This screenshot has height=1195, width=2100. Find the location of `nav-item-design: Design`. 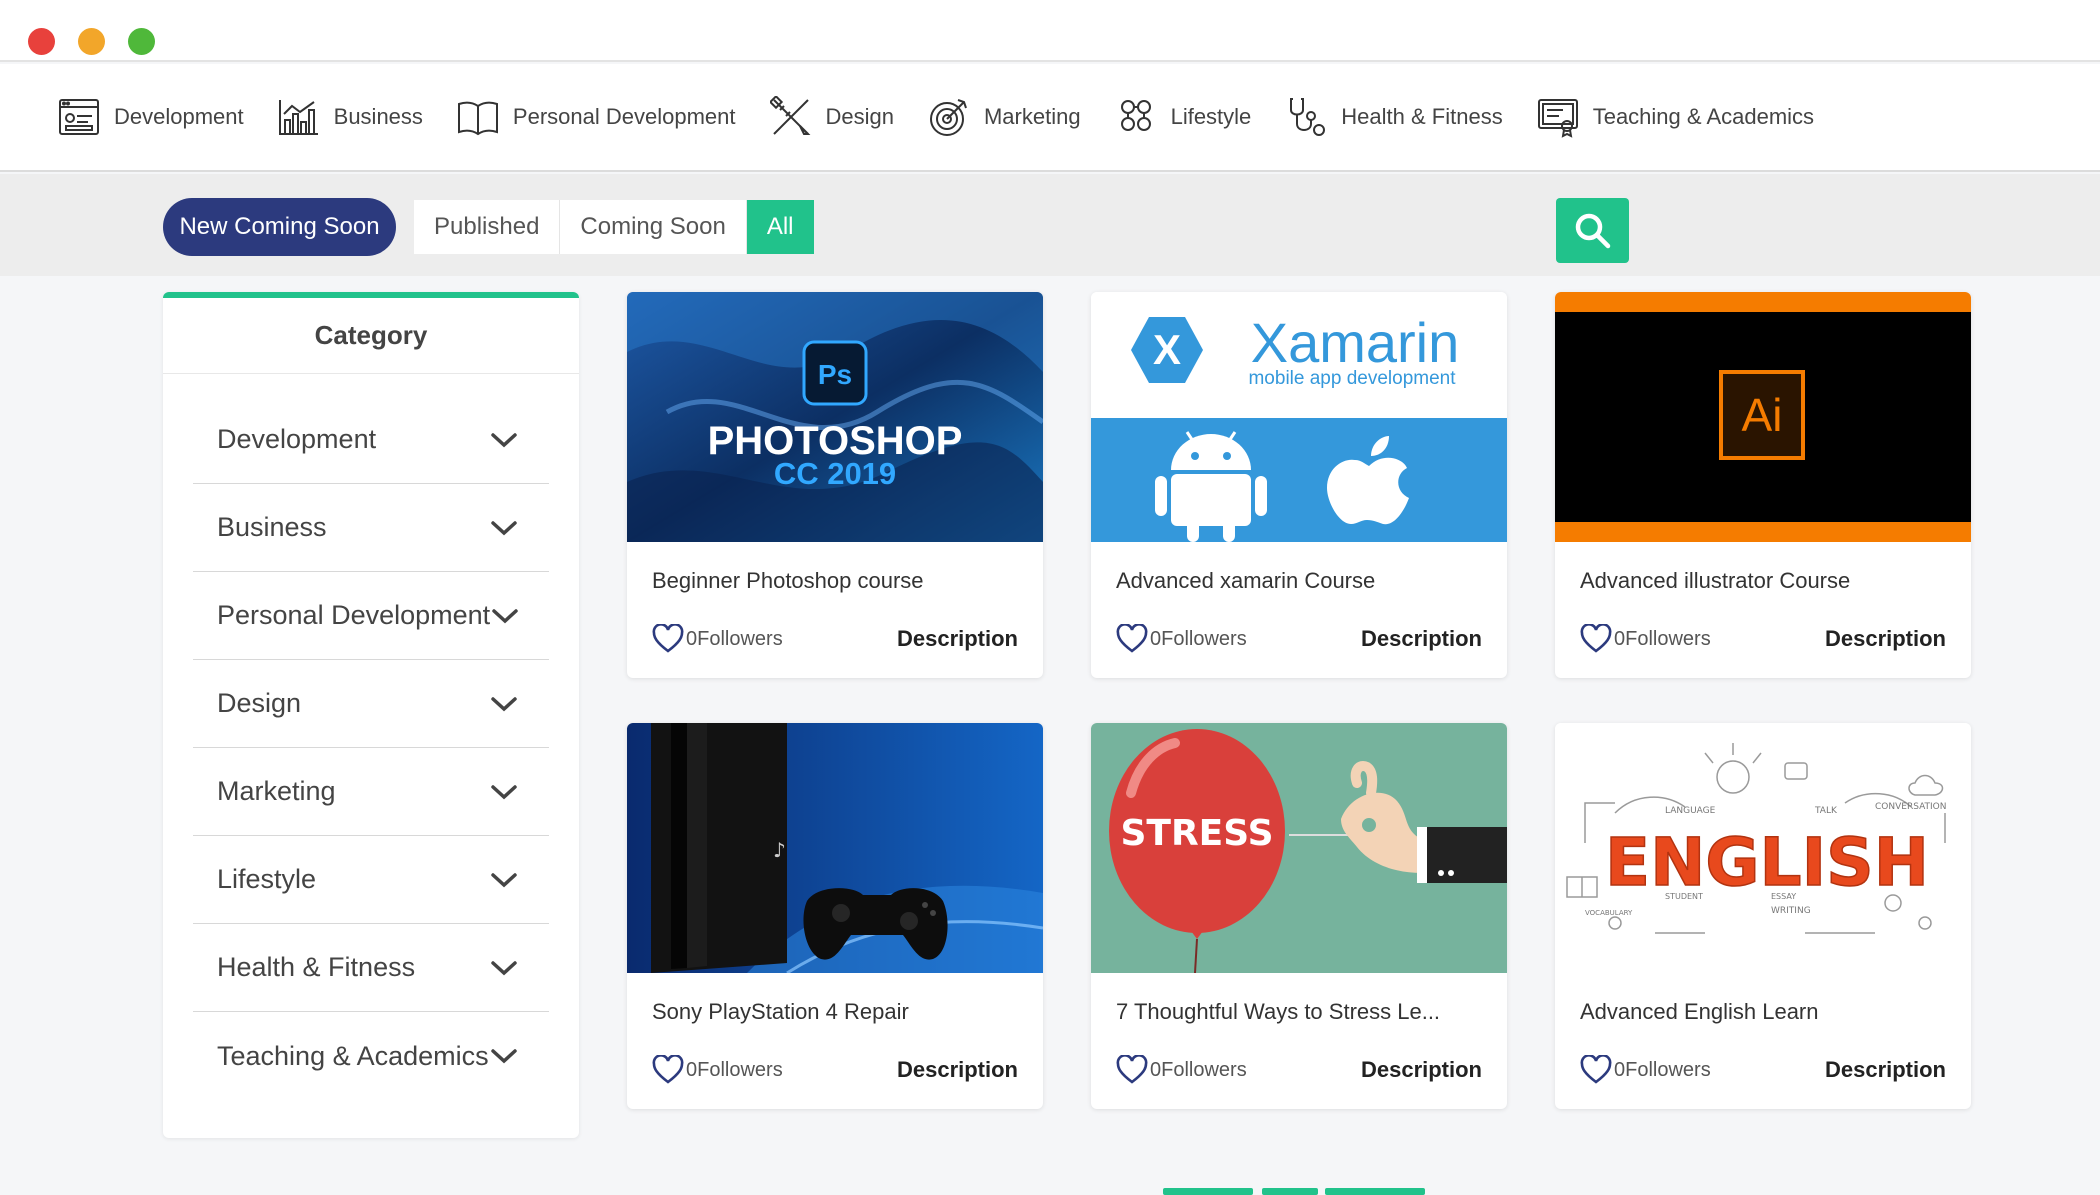

nav-item-design: Design is located at coordinates (831, 117).